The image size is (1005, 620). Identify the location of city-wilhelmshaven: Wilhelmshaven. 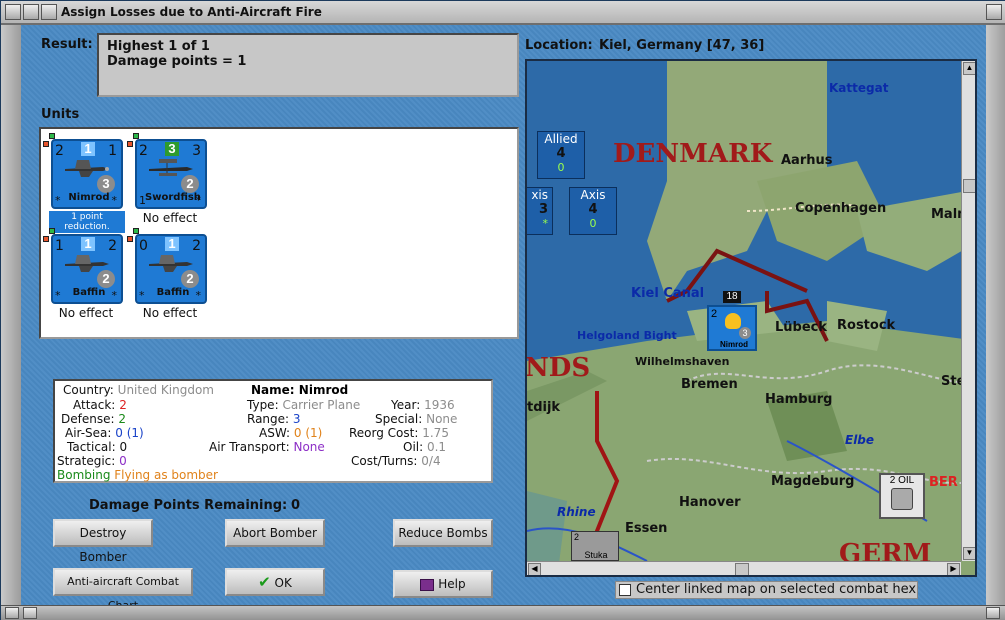
(682, 361).